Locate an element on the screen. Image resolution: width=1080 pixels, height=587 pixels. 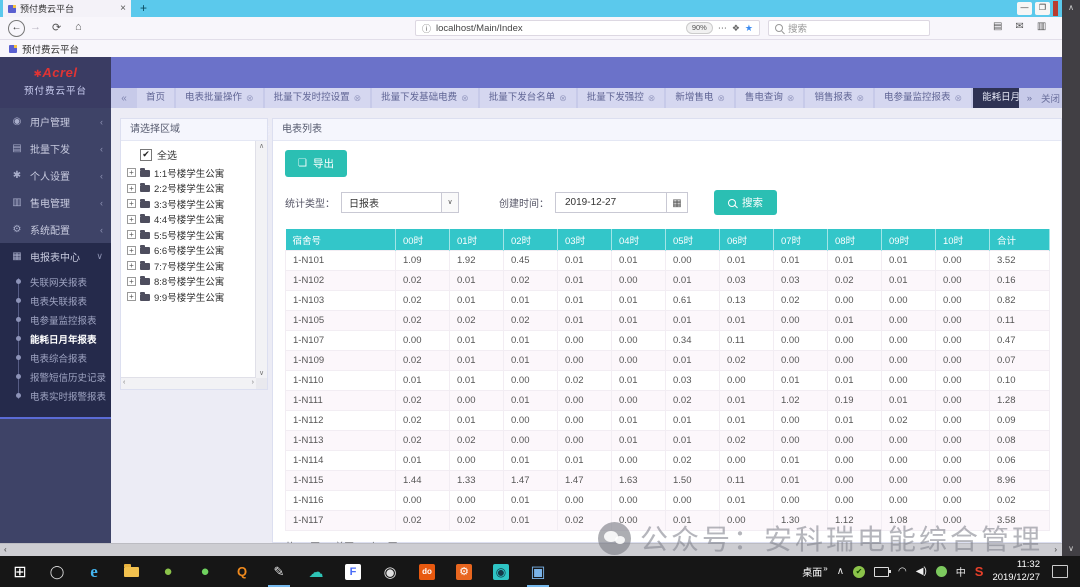
app-tab: 销售报表 ⊗ is located at coordinates (839, 98).